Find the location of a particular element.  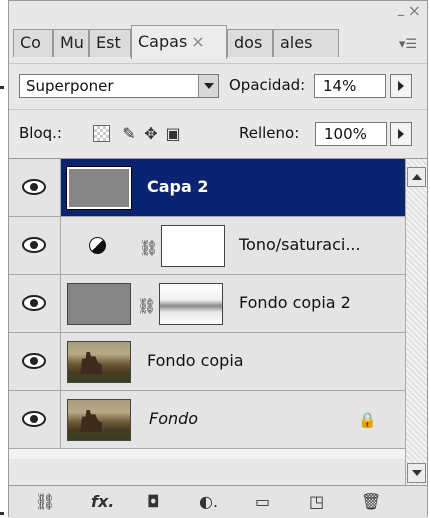

tab-label: dos is located at coordinates (248, 42).